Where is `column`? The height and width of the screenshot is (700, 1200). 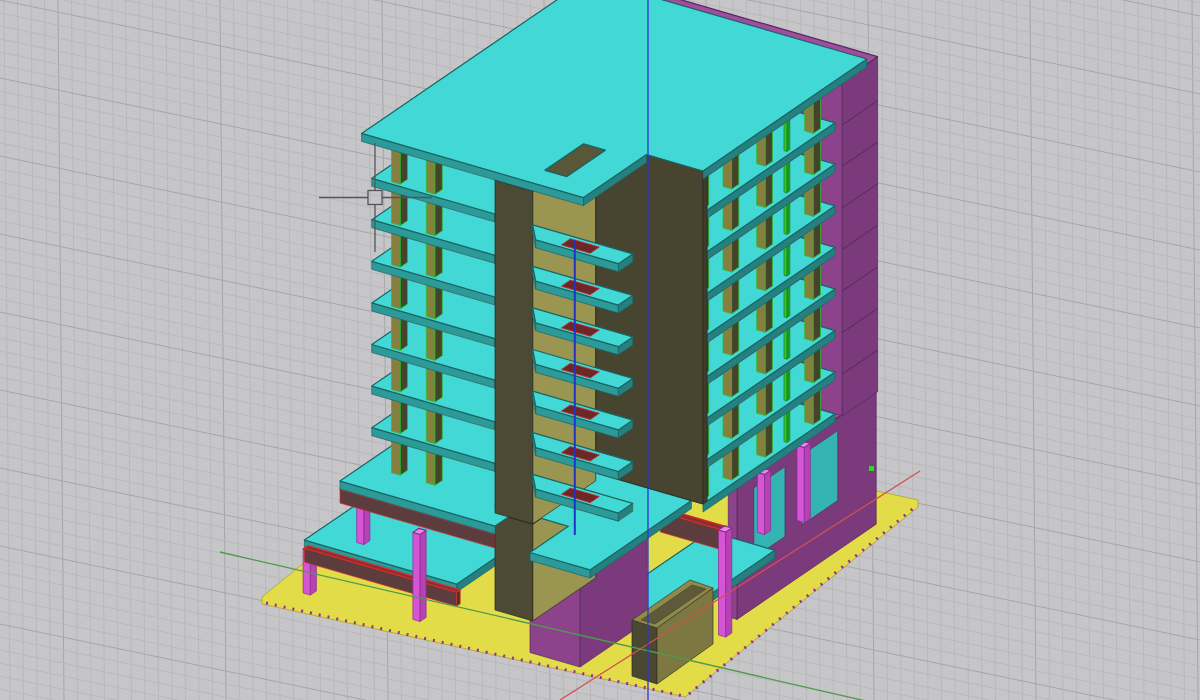 column is located at coordinates (764, 501).